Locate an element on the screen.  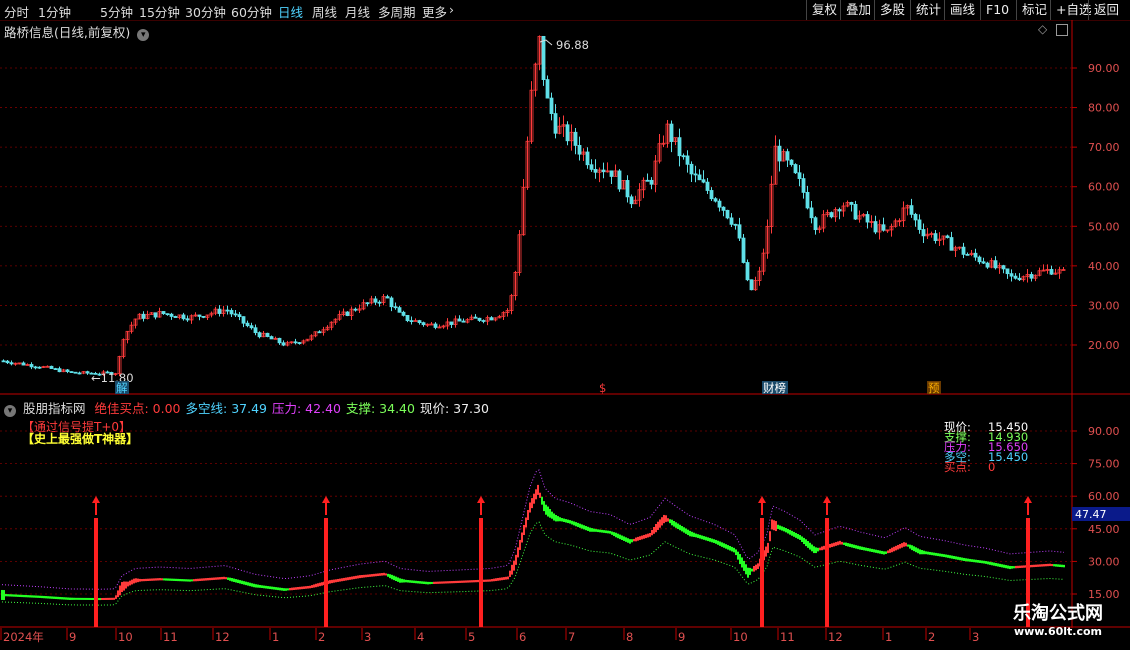
ind-y-tick: 60.00 is located at coordinates (1104, 496).